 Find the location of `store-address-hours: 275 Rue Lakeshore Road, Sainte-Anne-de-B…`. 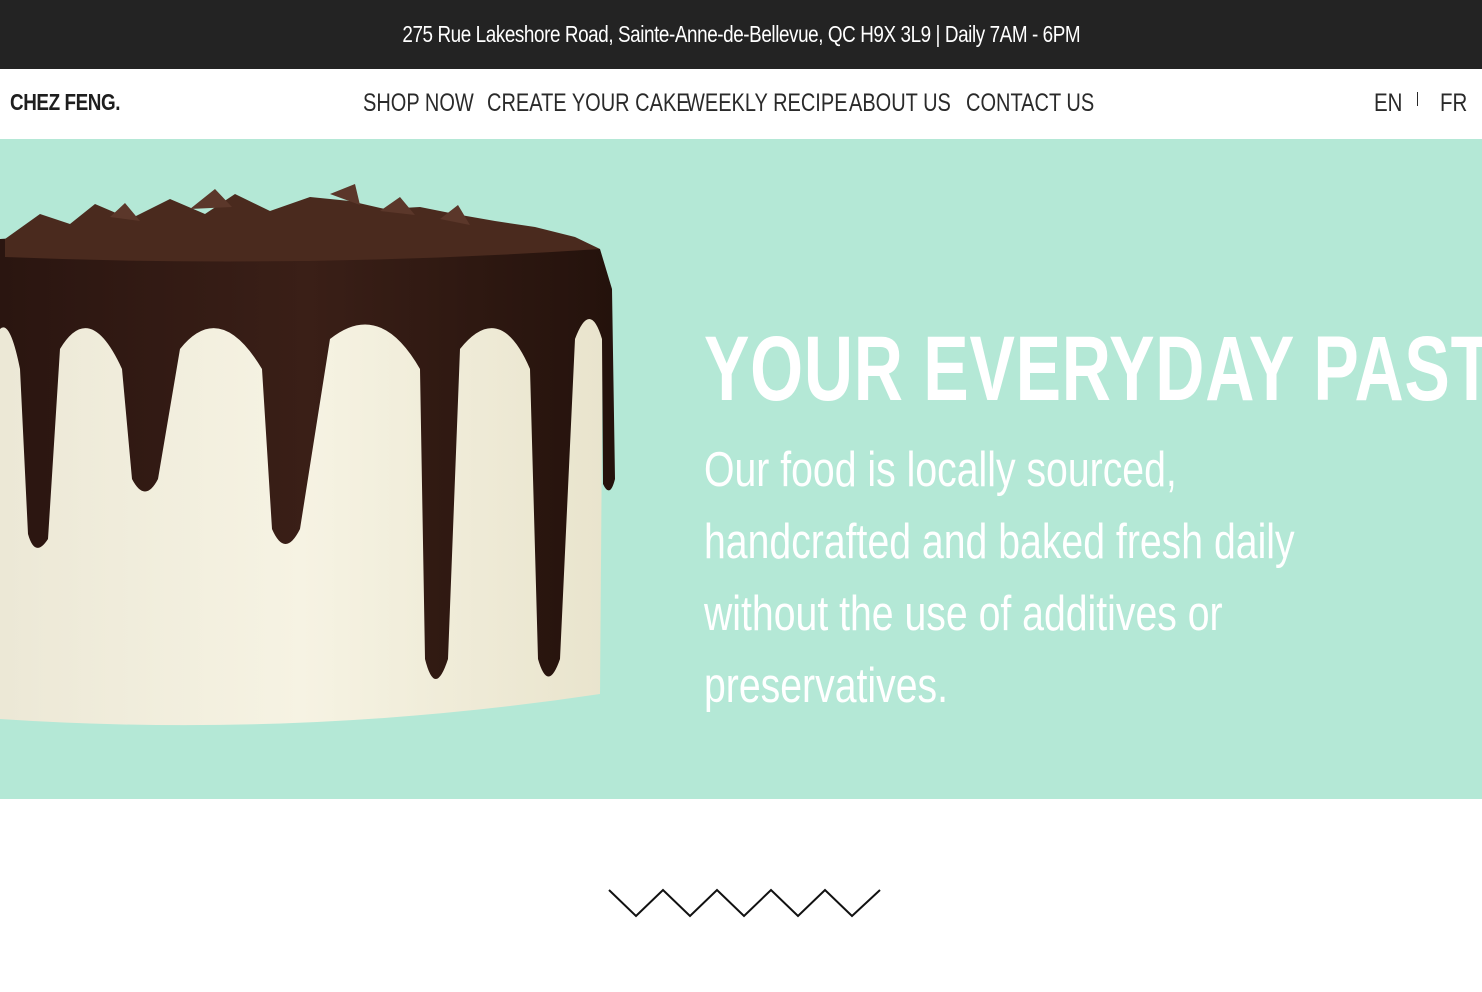

store-address-hours: 275 Rue Lakeshore Road, Sainte-Anne-de-B… is located at coordinates (741, 34).